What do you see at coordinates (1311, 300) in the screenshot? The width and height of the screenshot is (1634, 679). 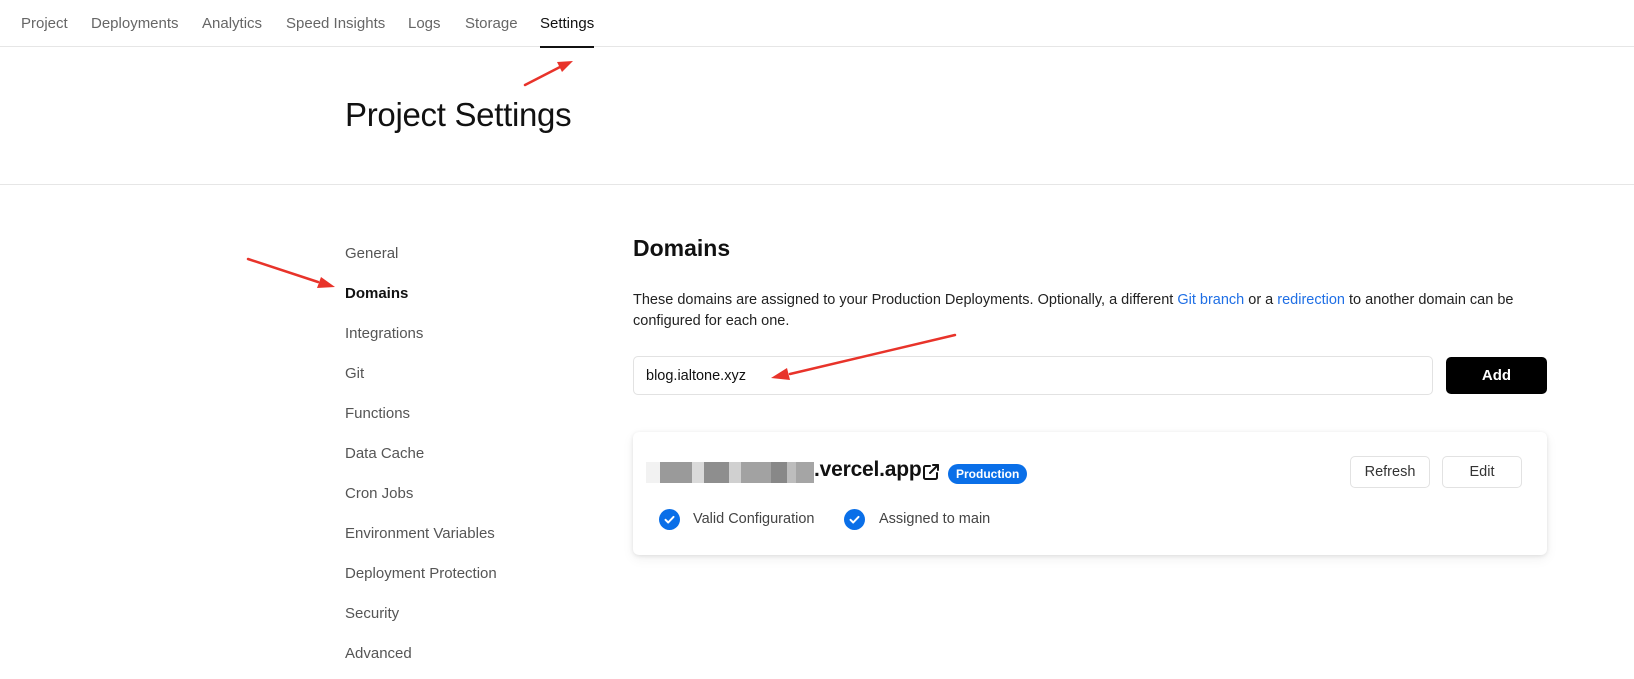 I see `redirection-link: redirection` at bounding box center [1311, 300].